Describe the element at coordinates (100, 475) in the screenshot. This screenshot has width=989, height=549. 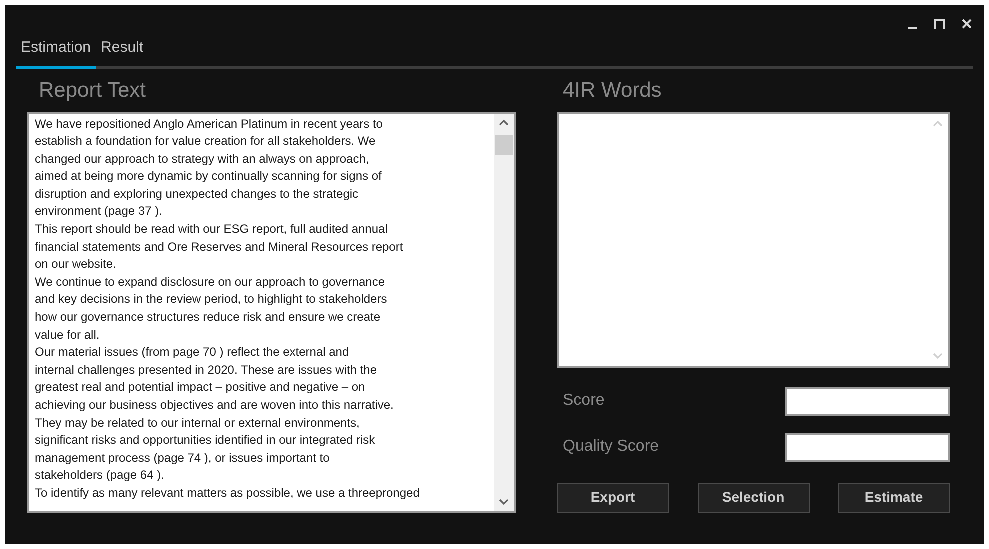
I see `text-line: stakeholders (page 64 ).` at that location.